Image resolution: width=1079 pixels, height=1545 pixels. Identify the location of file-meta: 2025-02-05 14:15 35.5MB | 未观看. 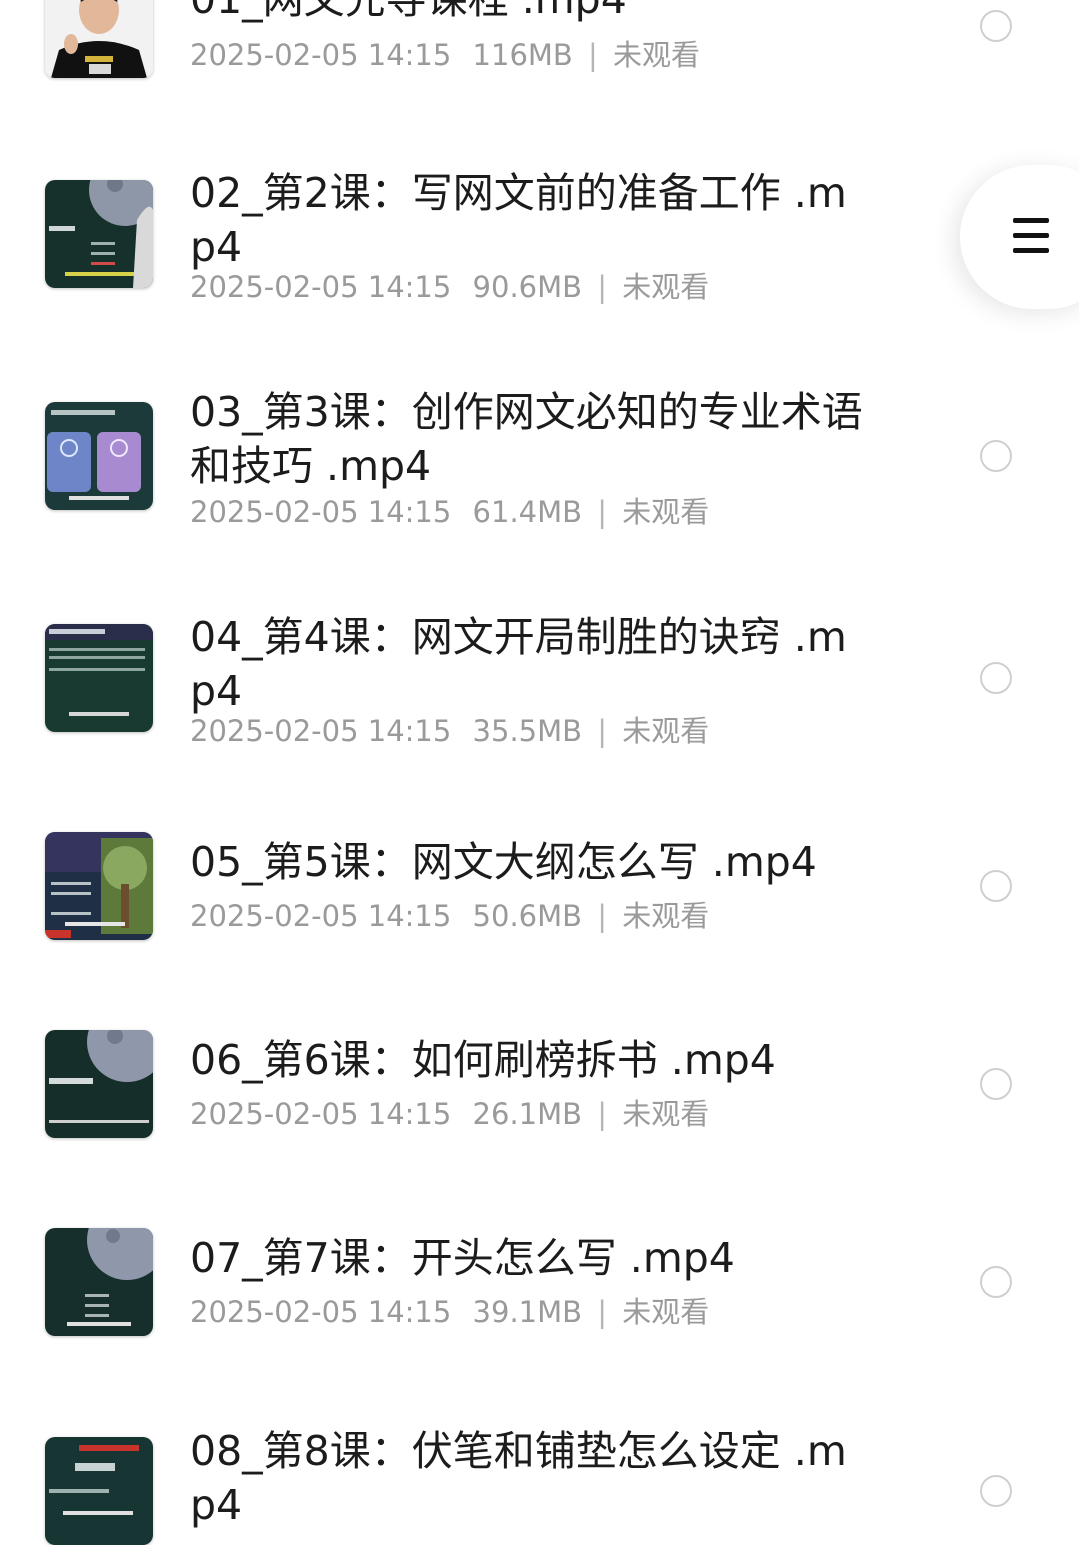
(530, 731).